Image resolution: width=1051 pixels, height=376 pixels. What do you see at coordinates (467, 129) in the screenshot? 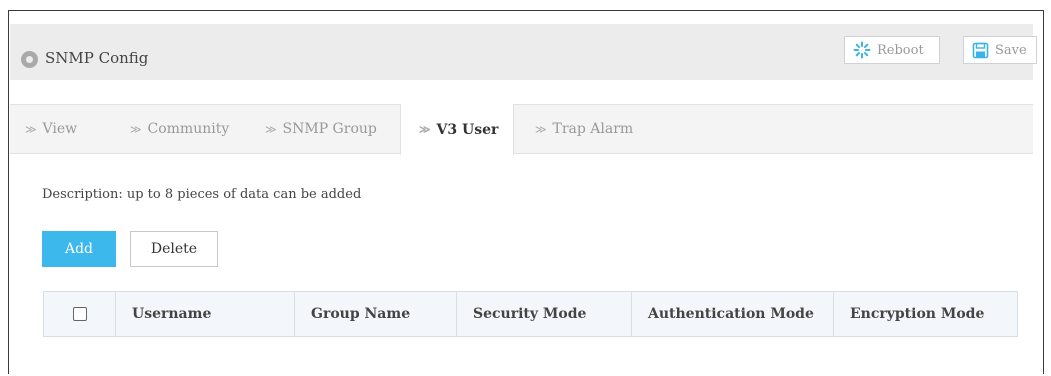
I see `tab-label: V3 User` at bounding box center [467, 129].